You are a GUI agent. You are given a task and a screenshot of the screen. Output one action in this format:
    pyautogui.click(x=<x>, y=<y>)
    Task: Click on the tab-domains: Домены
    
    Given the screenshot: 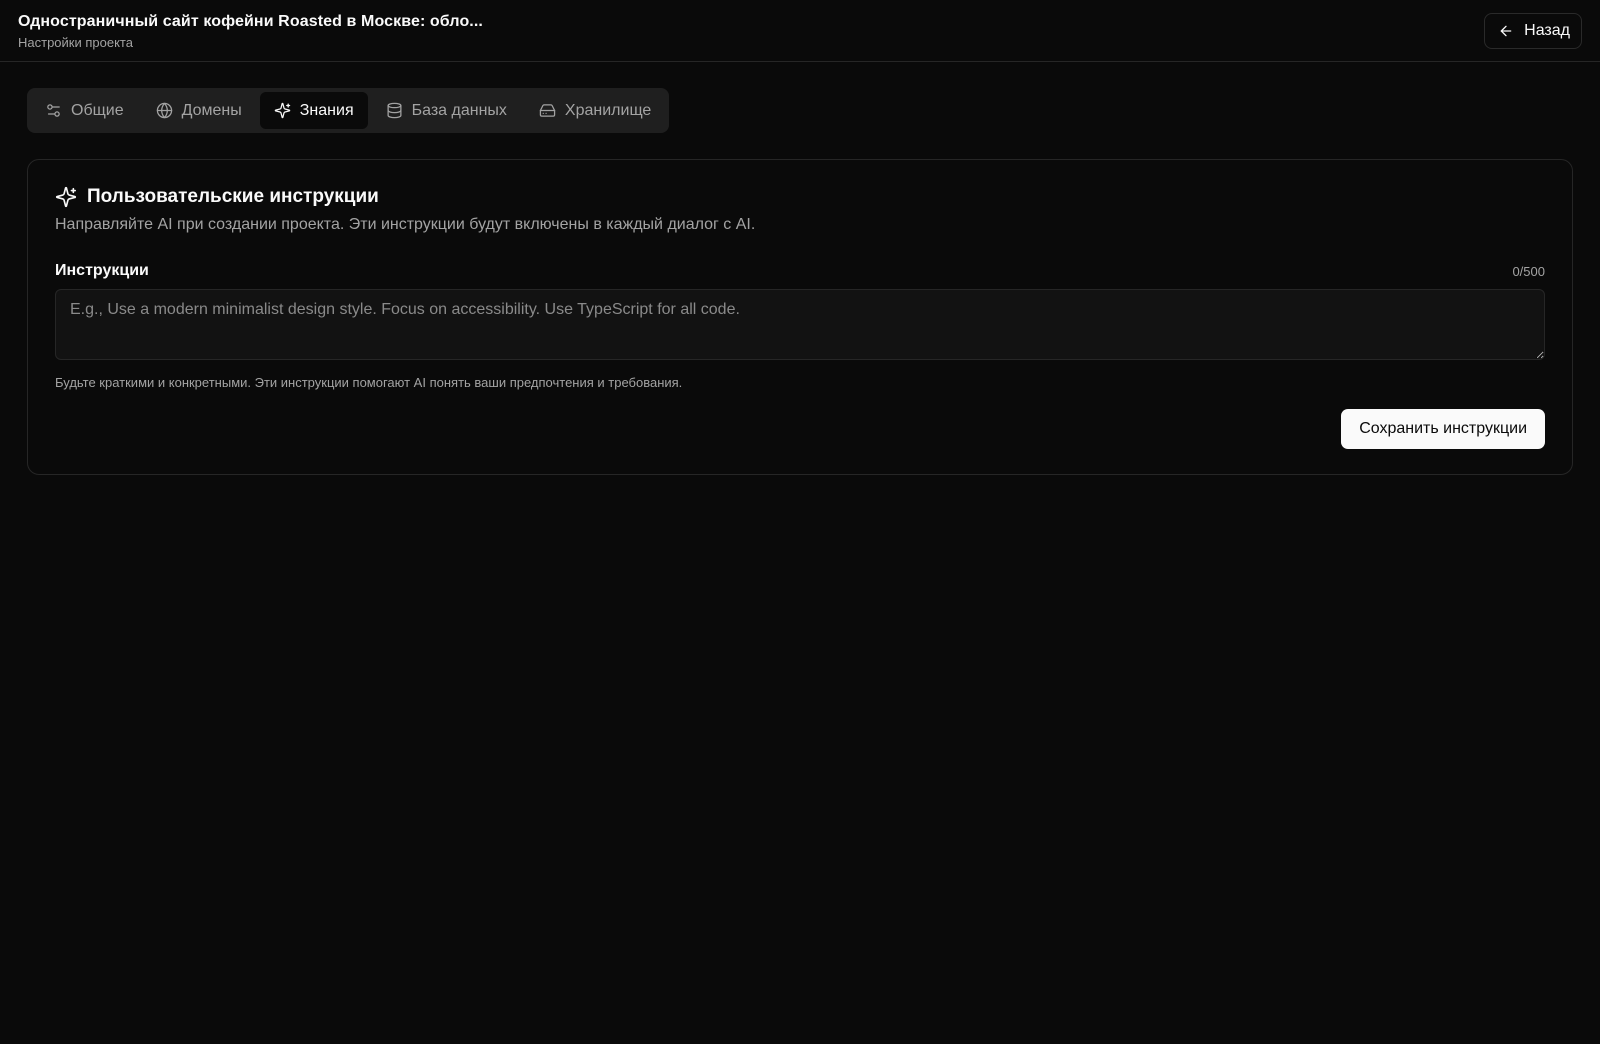 What is the action you would take?
    pyautogui.click(x=199, y=110)
    